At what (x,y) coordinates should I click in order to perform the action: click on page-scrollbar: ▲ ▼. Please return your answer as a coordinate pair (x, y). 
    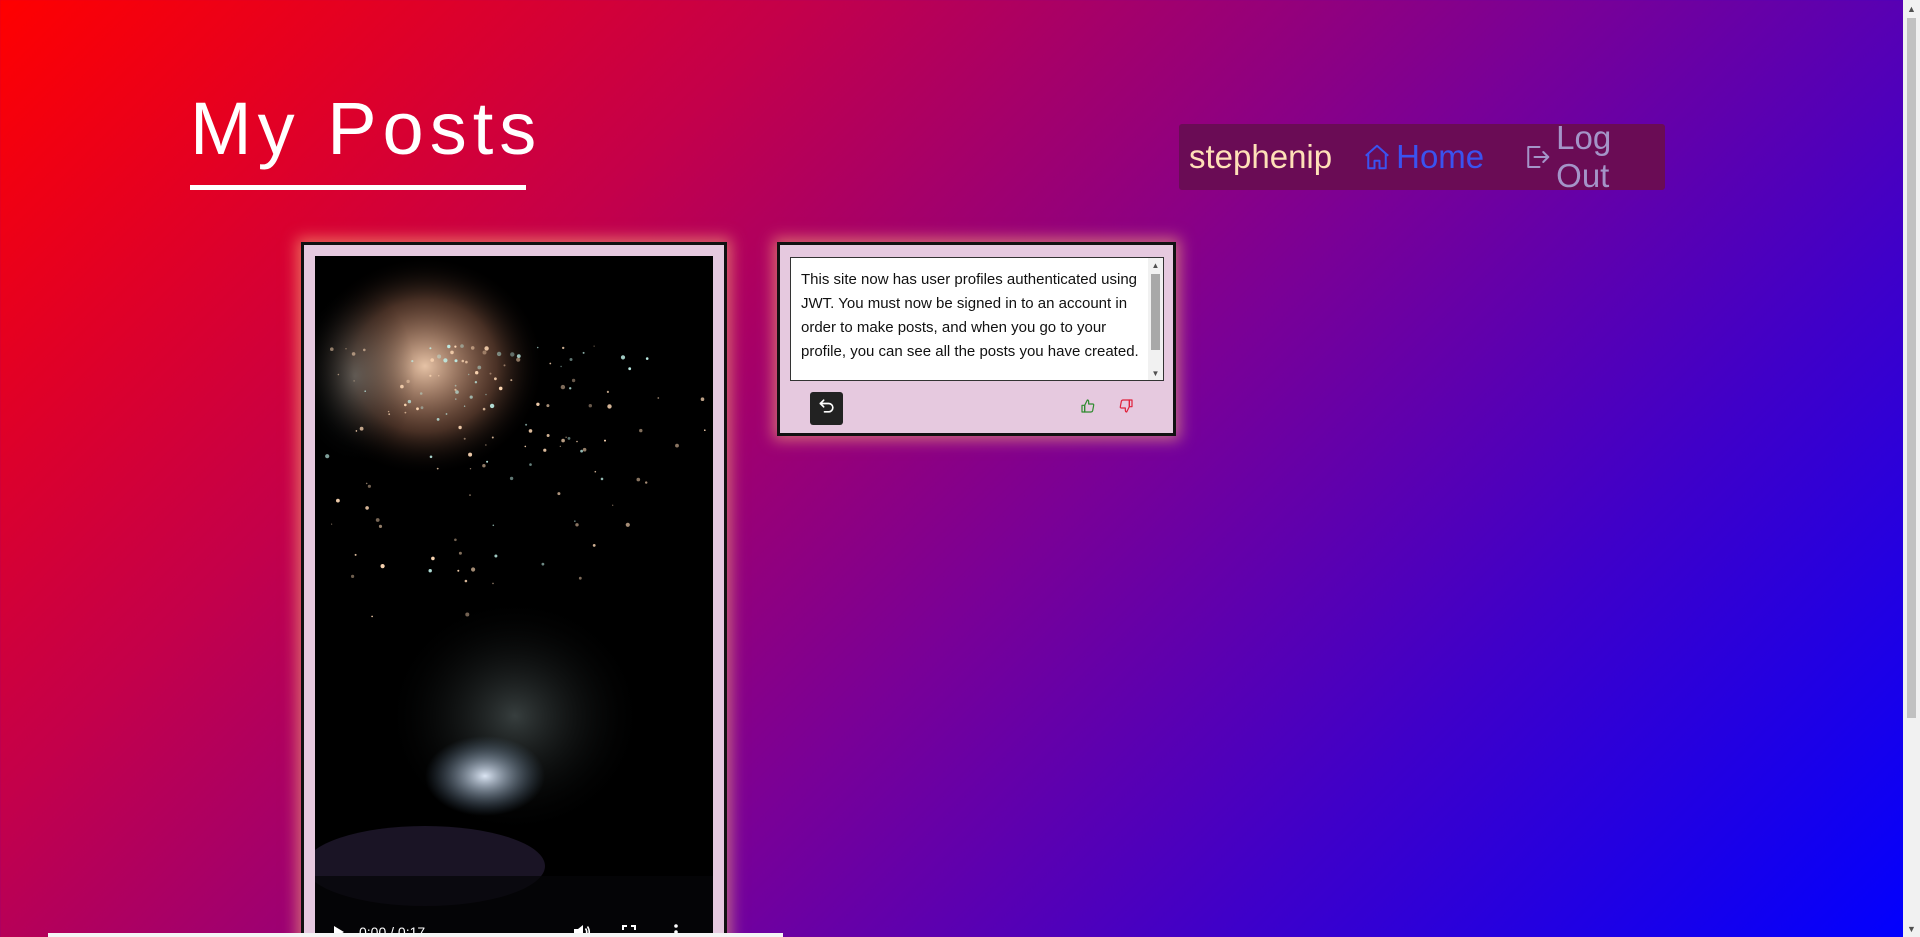
    Looking at the image, I should click on (1911, 468).